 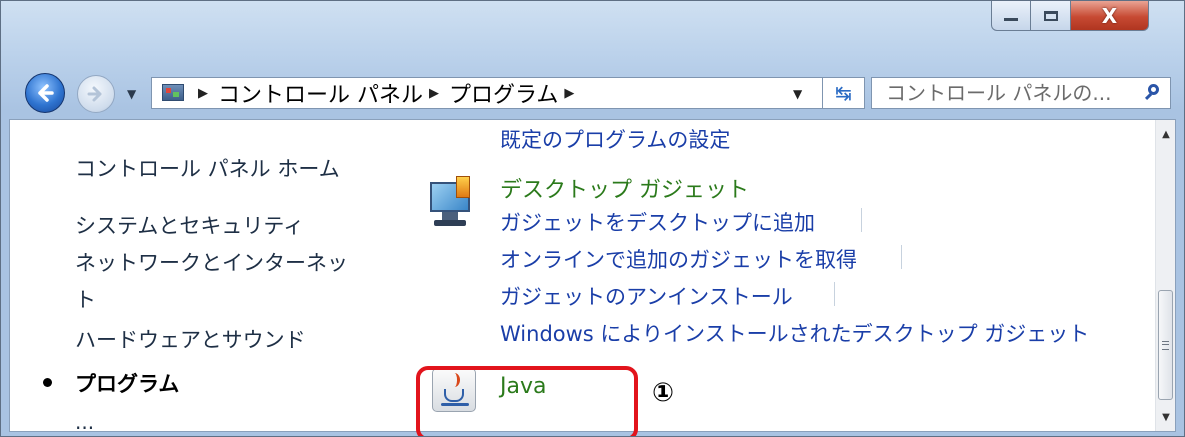 I want to click on close-icon: X, so click(x=1109, y=15).